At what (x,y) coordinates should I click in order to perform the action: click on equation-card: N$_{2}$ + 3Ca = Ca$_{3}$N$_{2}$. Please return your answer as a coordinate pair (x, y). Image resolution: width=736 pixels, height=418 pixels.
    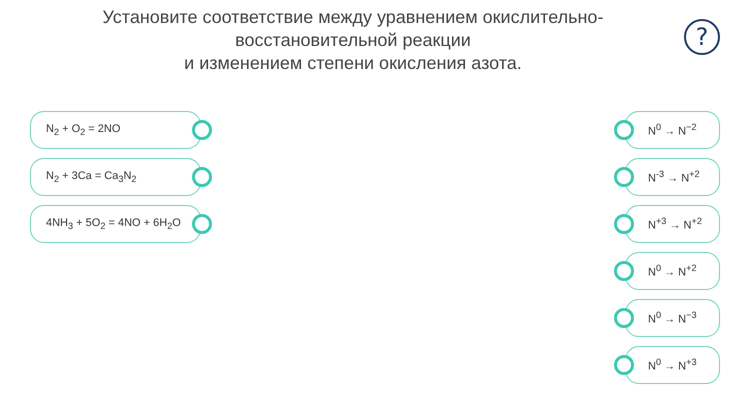
    Looking at the image, I should click on (115, 177).